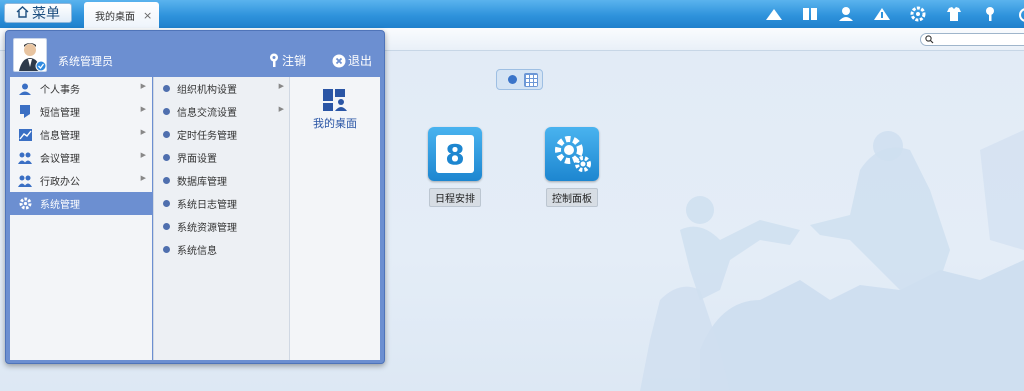 Image resolution: width=1024 pixels, height=391 pixels. Describe the element at coordinates (846, 14) in the screenshot. I see `user-icon` at that location.